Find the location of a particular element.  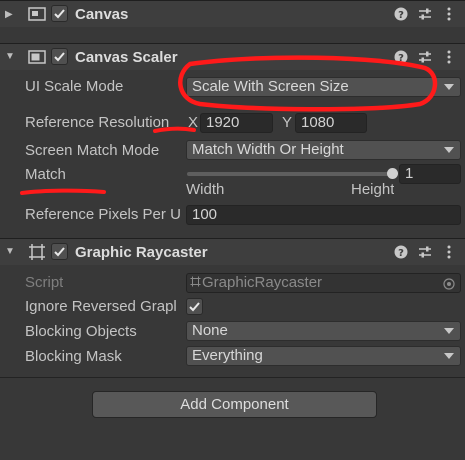

script-label: Script is located at coordinates (44, 282).